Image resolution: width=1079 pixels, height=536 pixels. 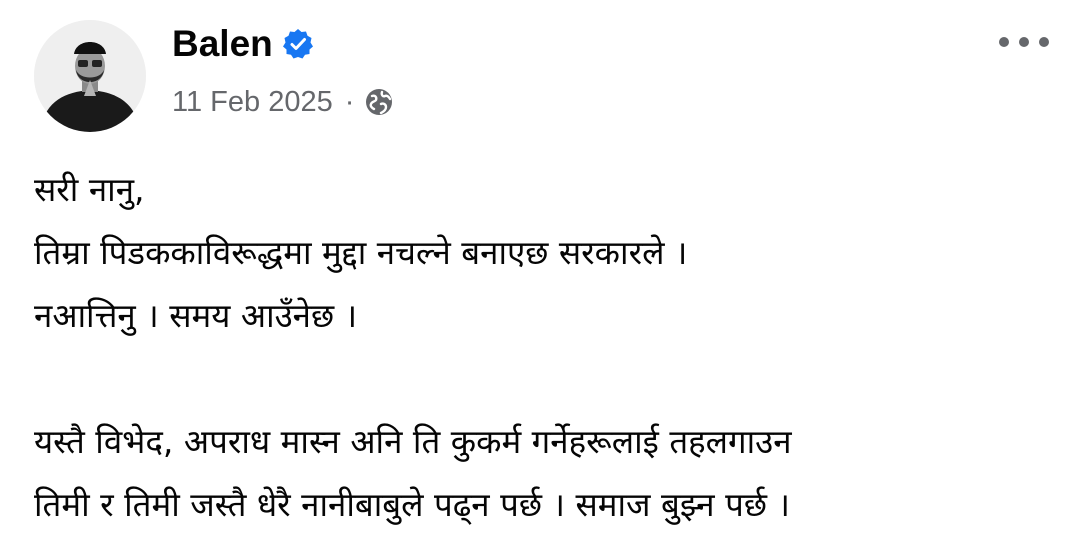 I want to click on post-line: नआत्तिनु । समय आउँनेछ ।, so click(x=196, y=315).